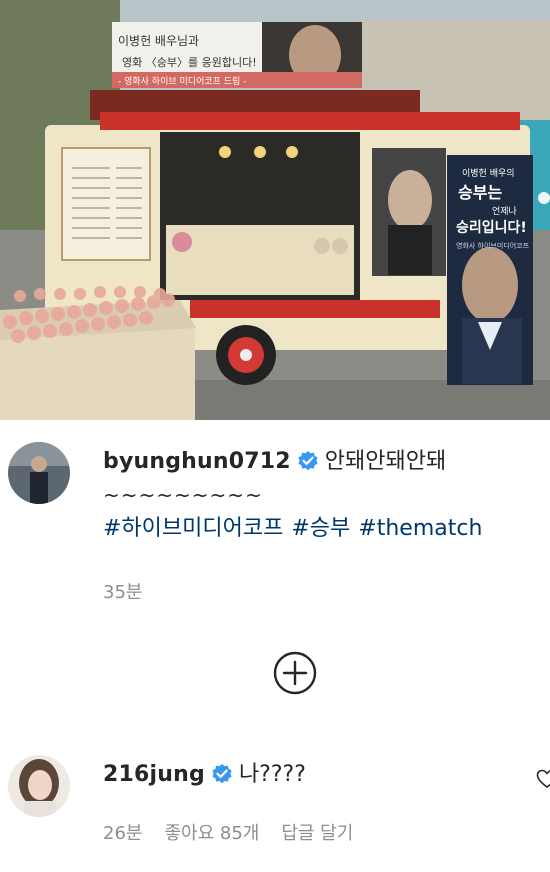 Image resolution: width=550 pixels, height=872 pixels. What do you see at coordinates (488, 173) in the screenshot?
I see `poster-text-1: 이병헌 배우의` at bounding box center [488, 173].